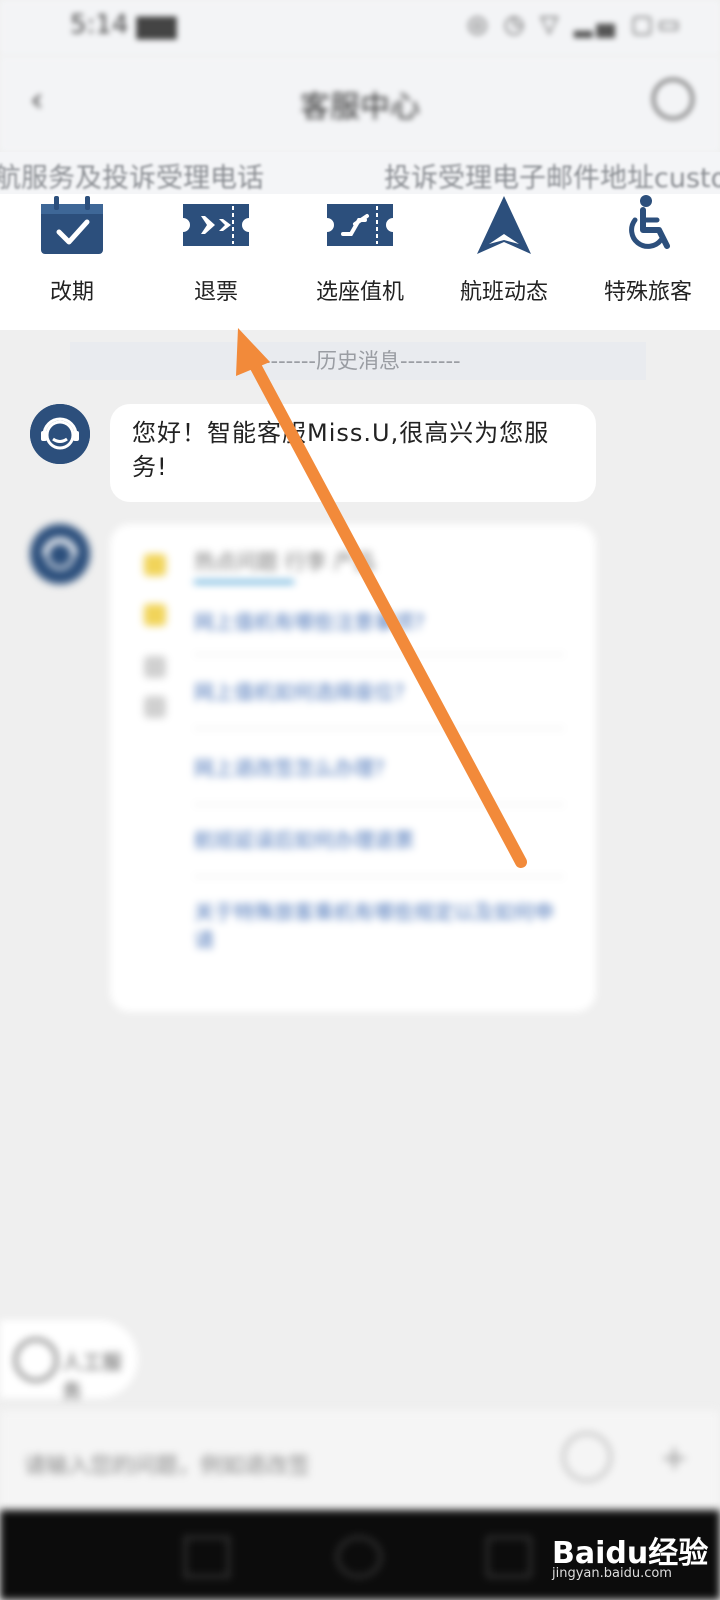 This screenshot has height=1600, width=720. What do you see at coordinates (123, 25) in the screenshot?
I see `status-time: 5:14 ▆▆` at bounding box center [123, 25].